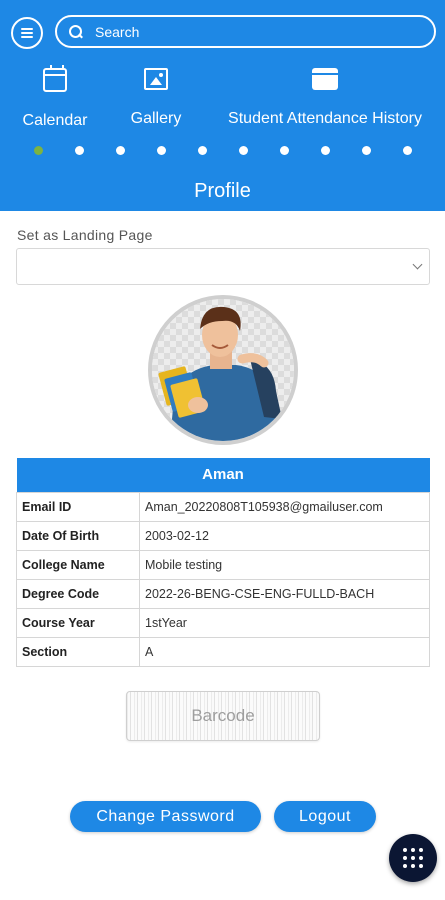 Image resolution: width=445 pixels, height=900 pixels. I want to click on table-row: Section A, so click(223, 651).